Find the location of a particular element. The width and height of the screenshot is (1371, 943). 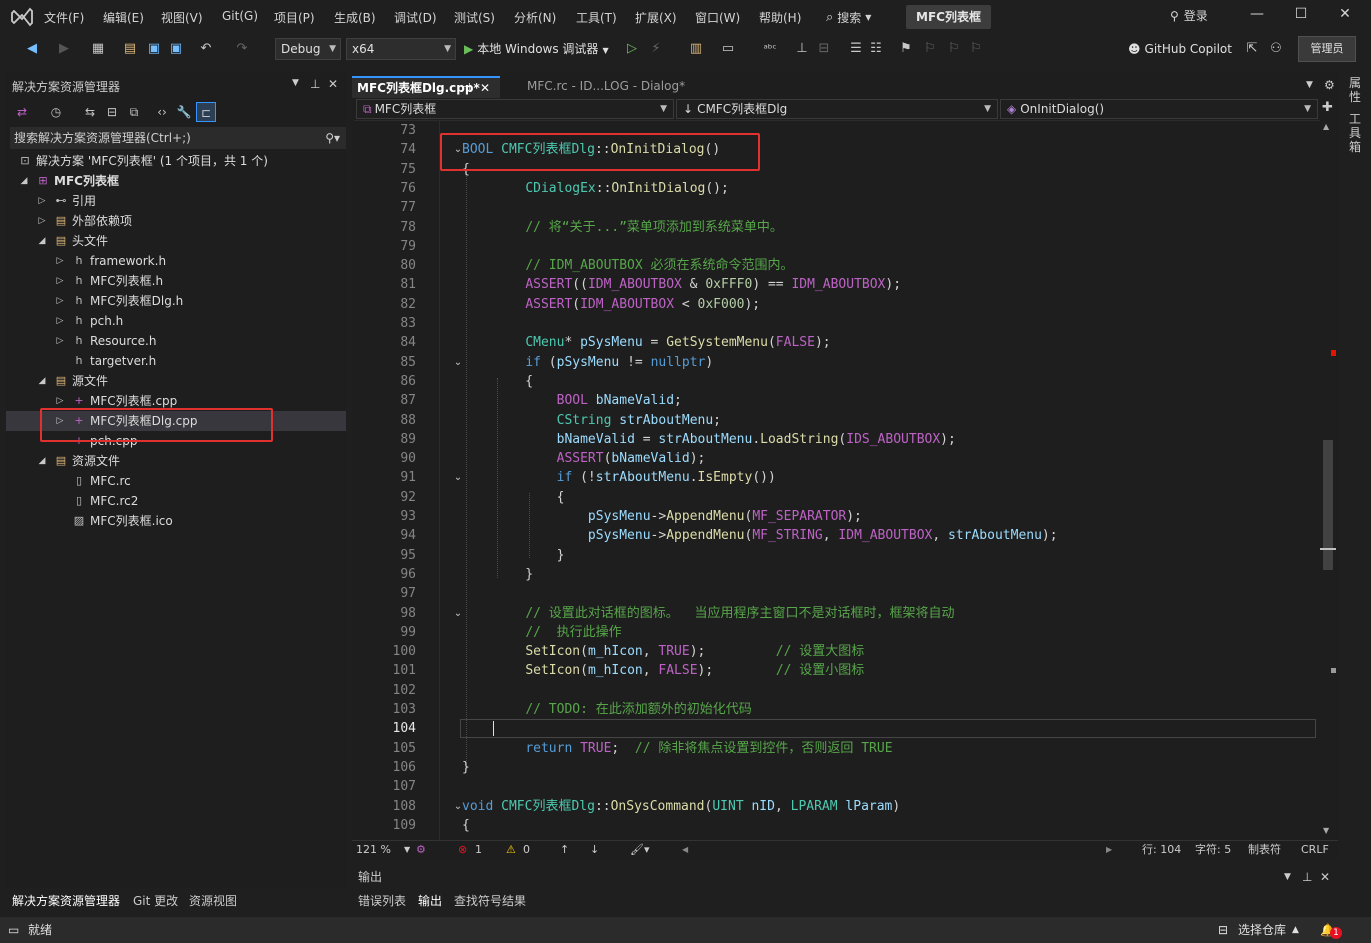

hot-reload-icon: ⚡ is located at coordinates (656, 49).